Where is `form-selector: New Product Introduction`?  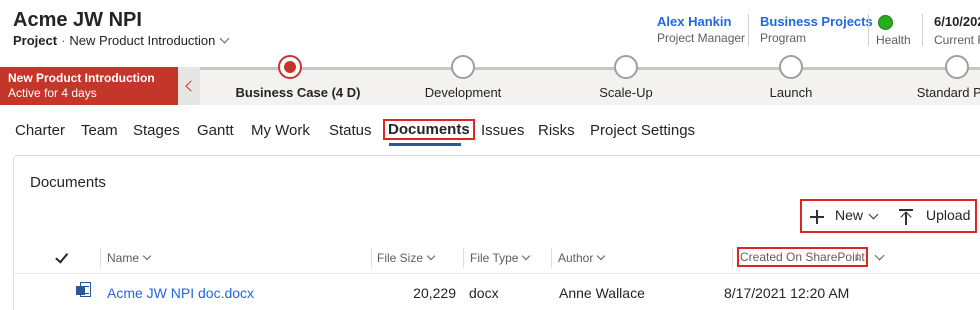 form-selector: New Product Introduction is located at coordinates (149, 40).